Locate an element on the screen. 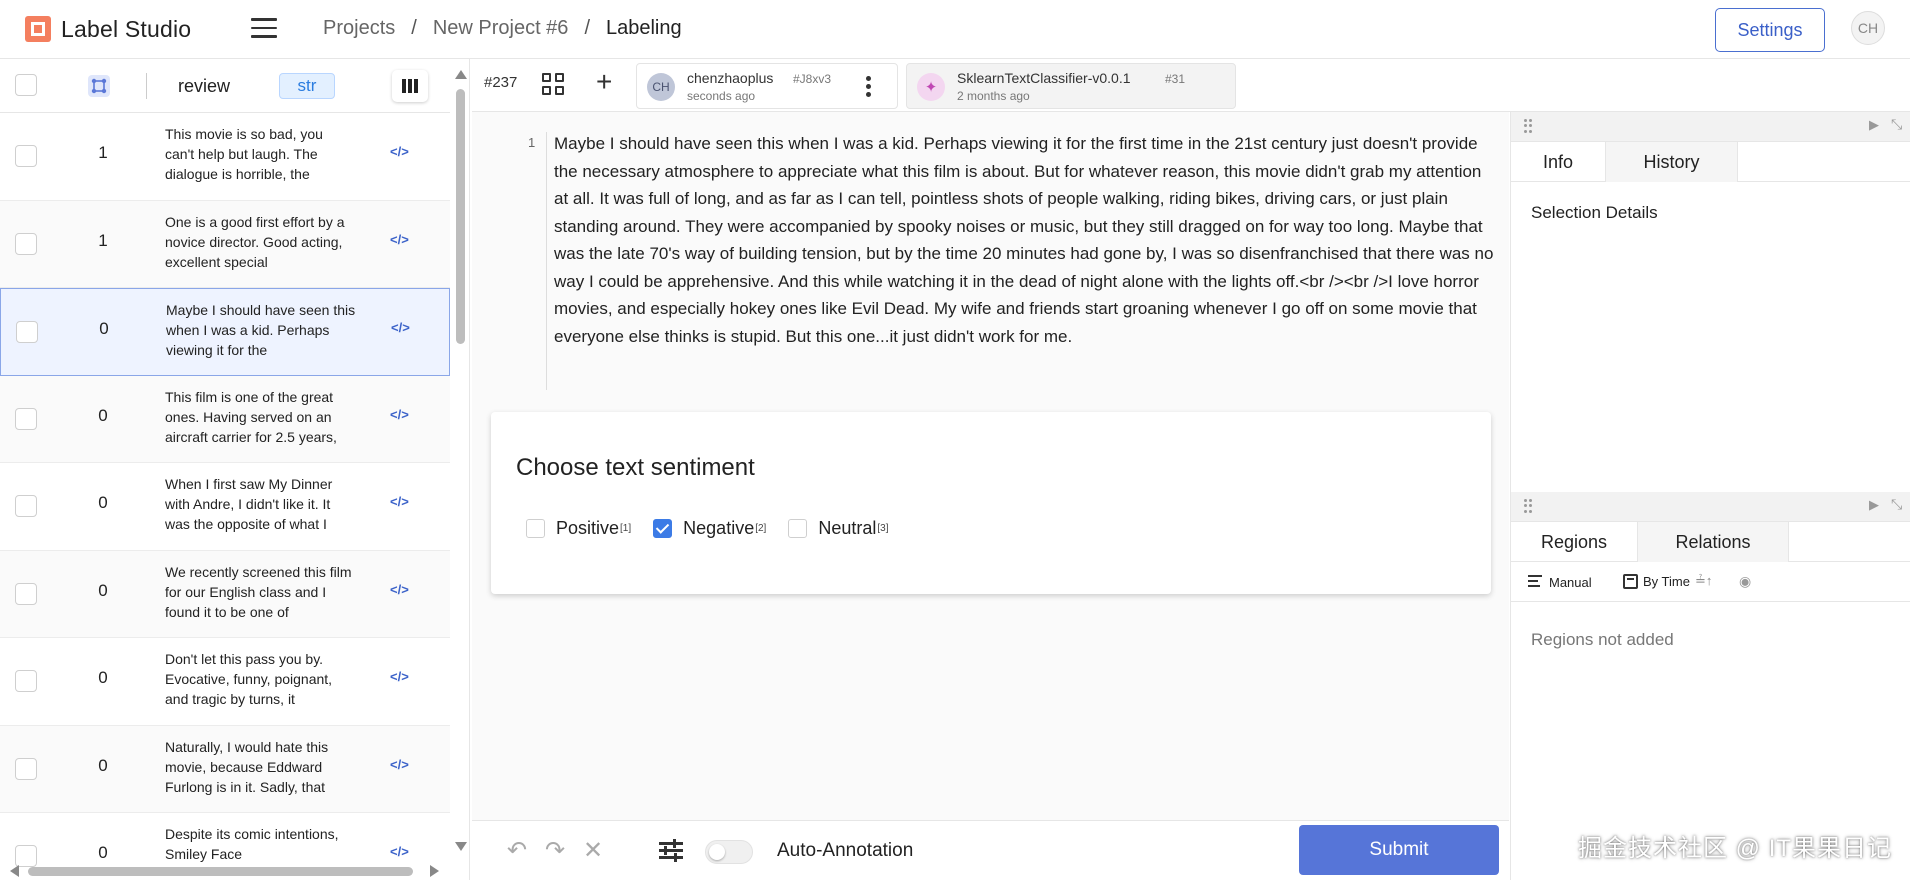 This screenshot has height=880, width=1910. regions-relations-tabs: Regions Relations is located at coordinates (1710, 542).